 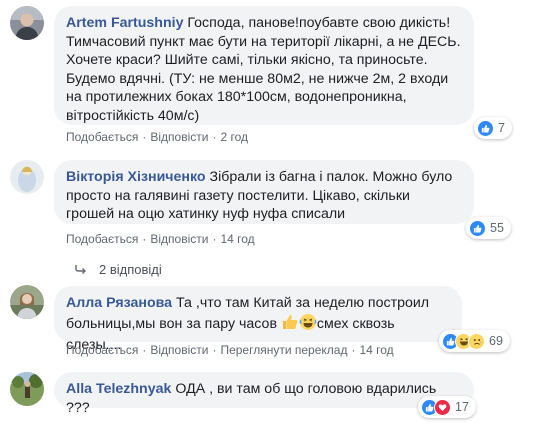 I want to click on reaction-summary: 17, so click(x=447, y=407).